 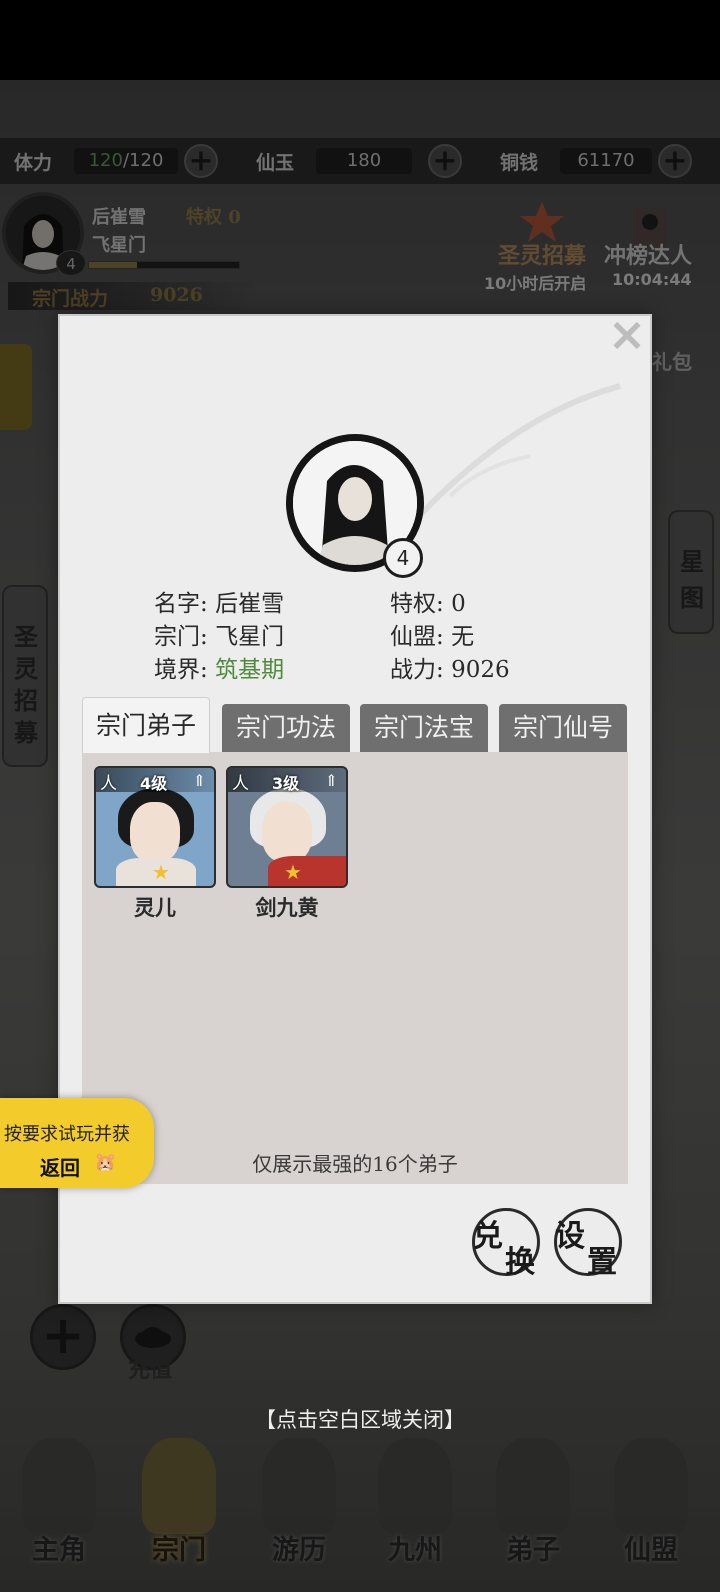 I want to click on sect-value: 飞星门, so click(x=250, y=637).